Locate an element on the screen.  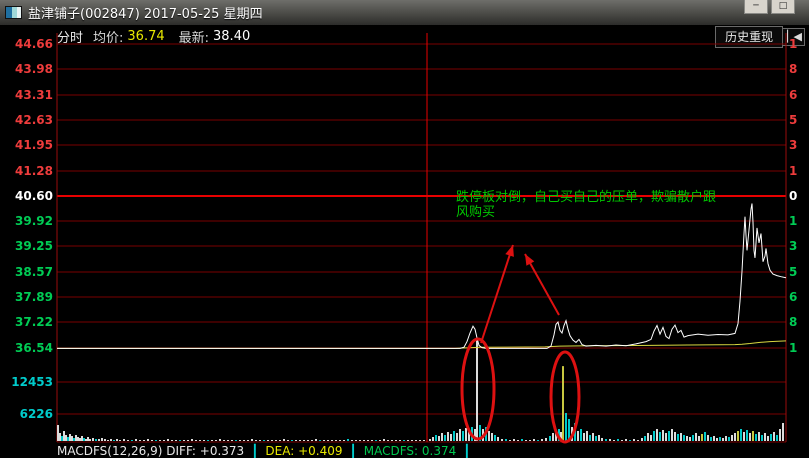
right-axis-label: 1 is located at coordinates (793, 44).